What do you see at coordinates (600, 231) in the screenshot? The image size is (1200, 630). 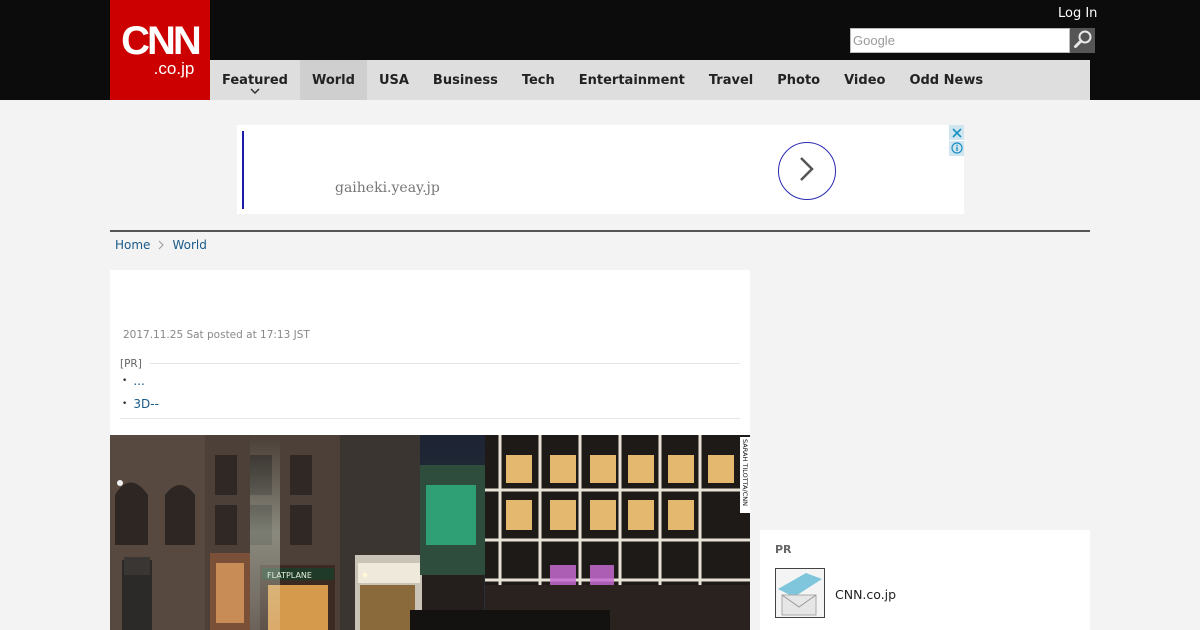 I see `section-divider` at bounding box center [600, 231].